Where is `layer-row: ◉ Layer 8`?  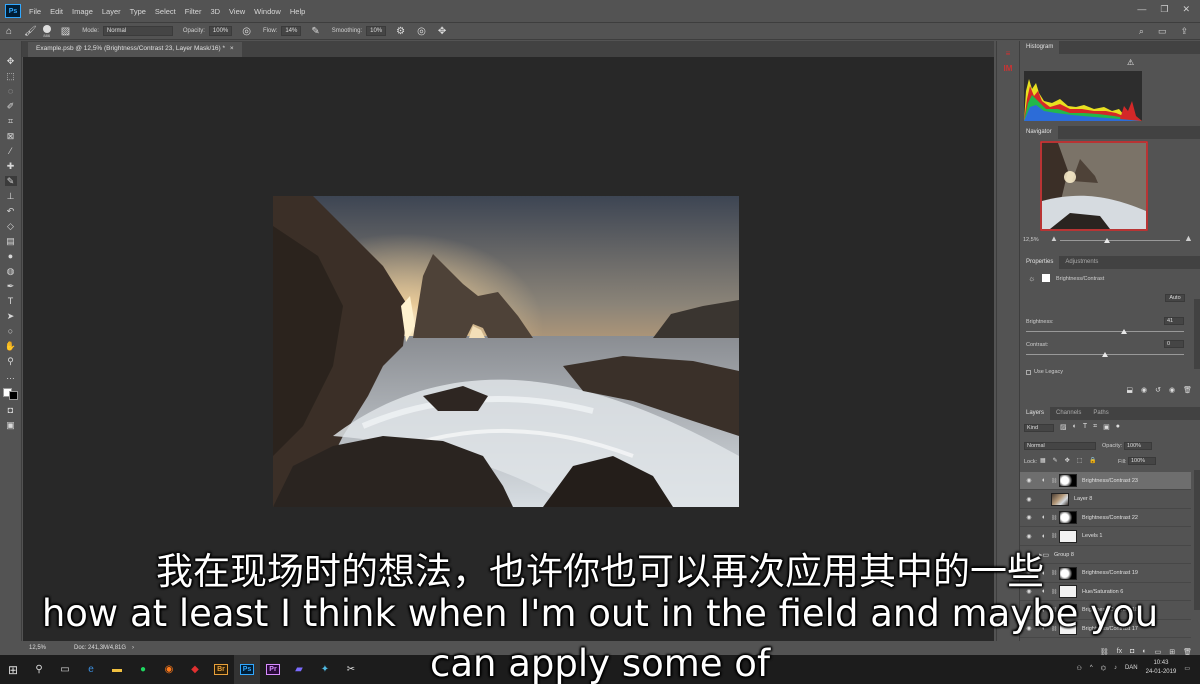
layer-row: ◉ Layer 8 is located at coordinates (1105, 500).